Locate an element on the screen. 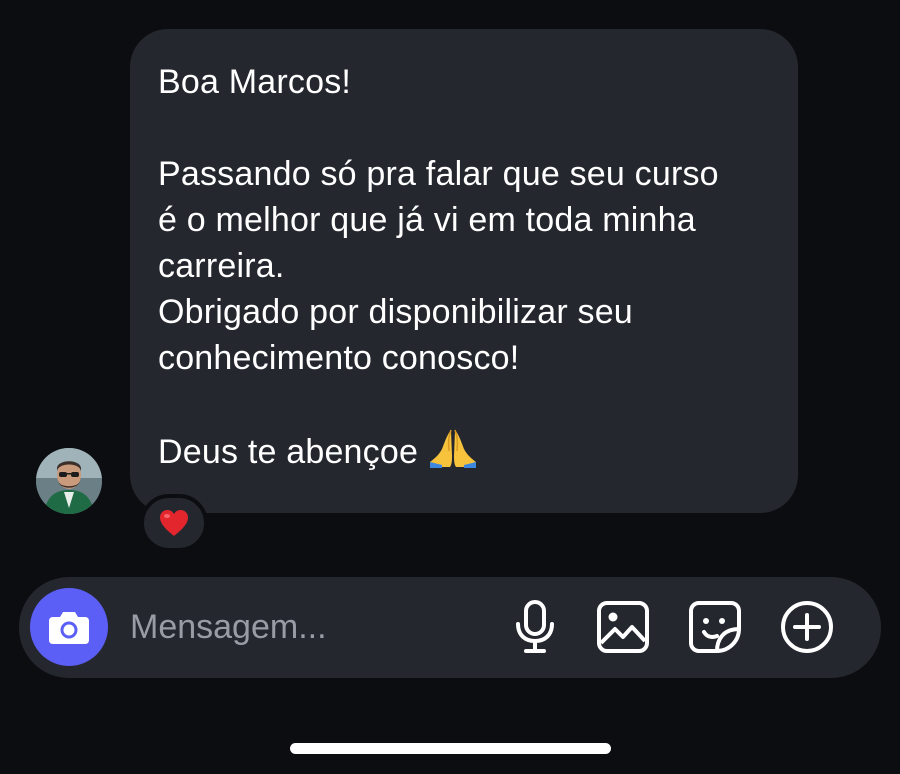 The image size is (900, 774). folded-hands-emoji is located at coordinates (453, 454).